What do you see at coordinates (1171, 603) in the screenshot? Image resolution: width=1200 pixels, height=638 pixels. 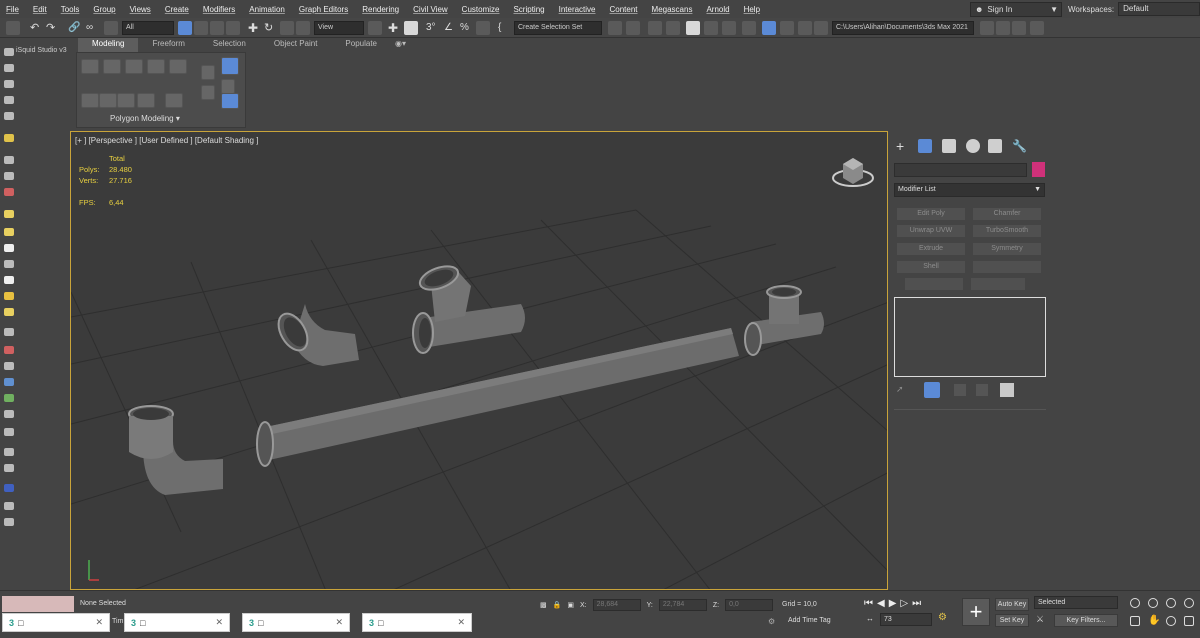 I see `zoom-extents-icon` at bounding box center [1171, 603].